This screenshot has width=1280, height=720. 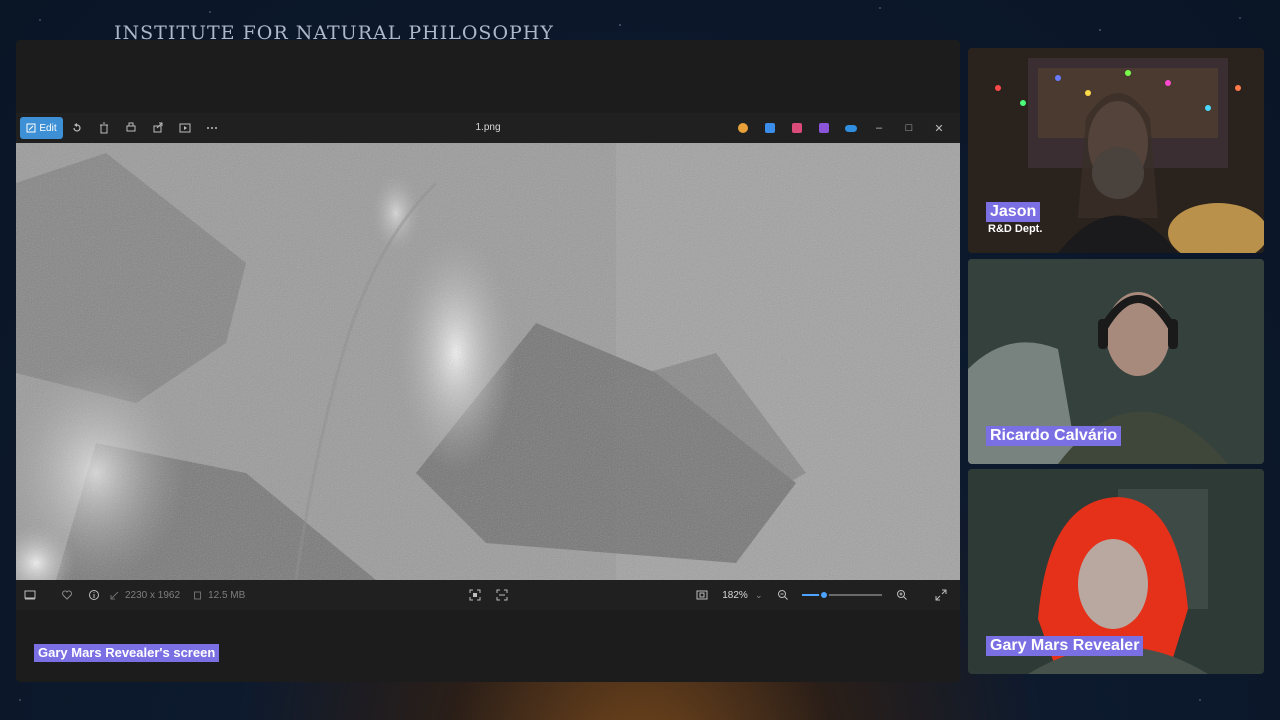 I want to click on zoom-in-icon, so click(x=901, y=595).